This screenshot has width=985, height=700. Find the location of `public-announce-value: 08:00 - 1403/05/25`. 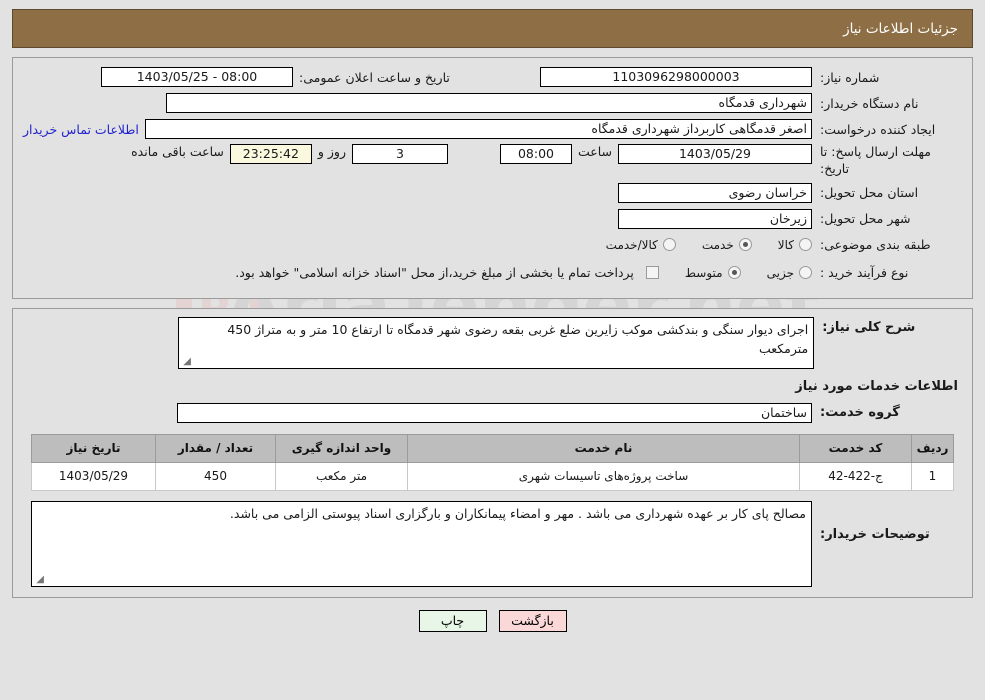

public-announce-value: 08:00 - 1403/05/25 is located at coordinates (197, 77).